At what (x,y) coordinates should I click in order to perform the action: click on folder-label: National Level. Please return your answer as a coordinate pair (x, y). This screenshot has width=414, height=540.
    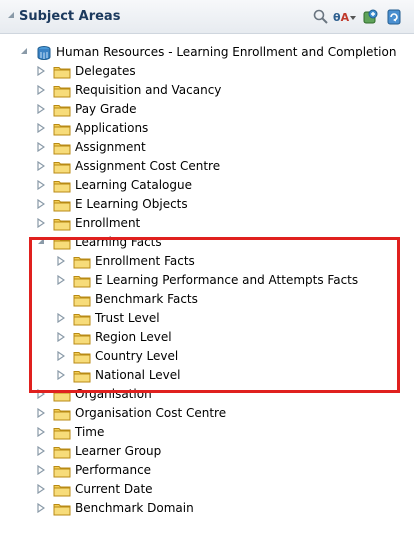
    Looking at the image, I should click on (138, 375).